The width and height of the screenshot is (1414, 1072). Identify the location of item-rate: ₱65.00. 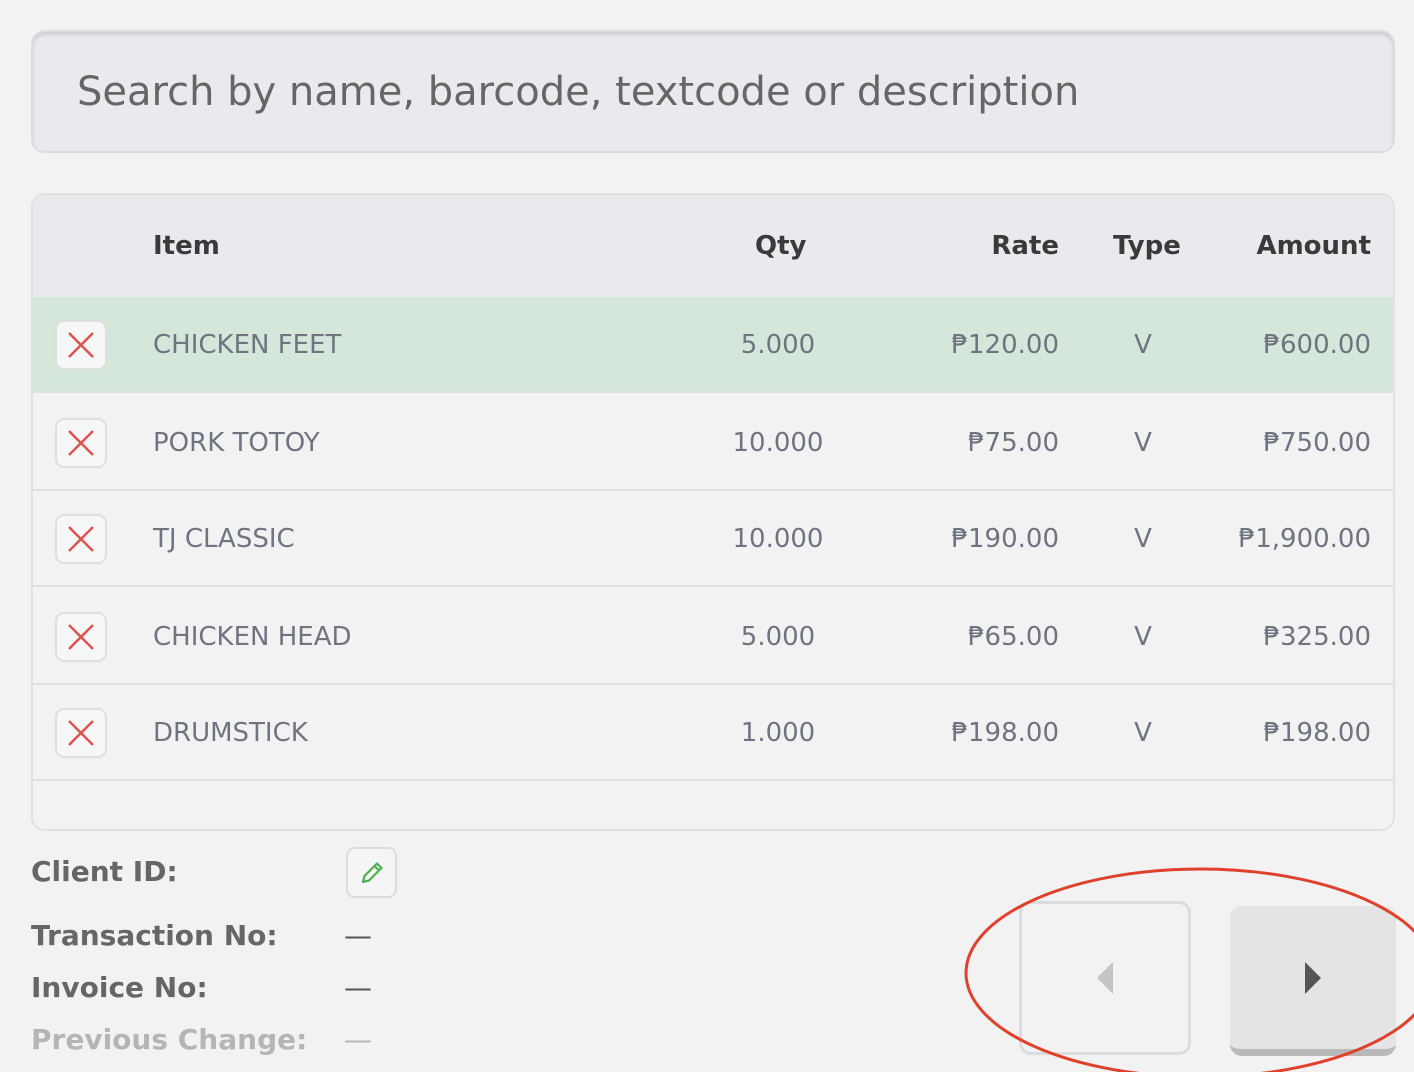
(1013, 637).